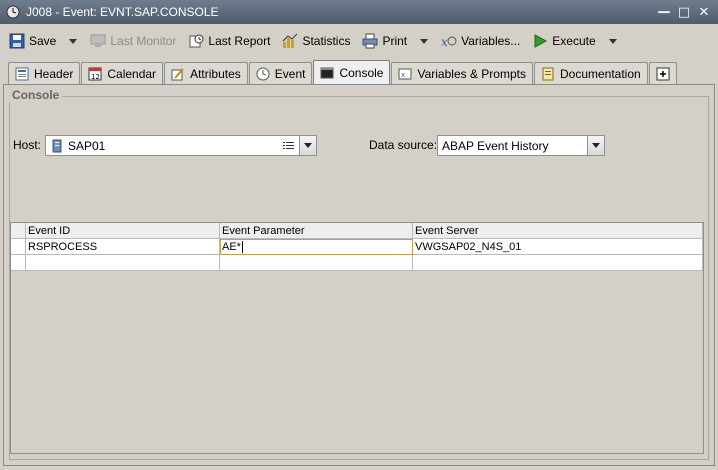 Image resolution: width=718 pixels, height=470 pixels. I want to click on tab-add, so click(662, 73).